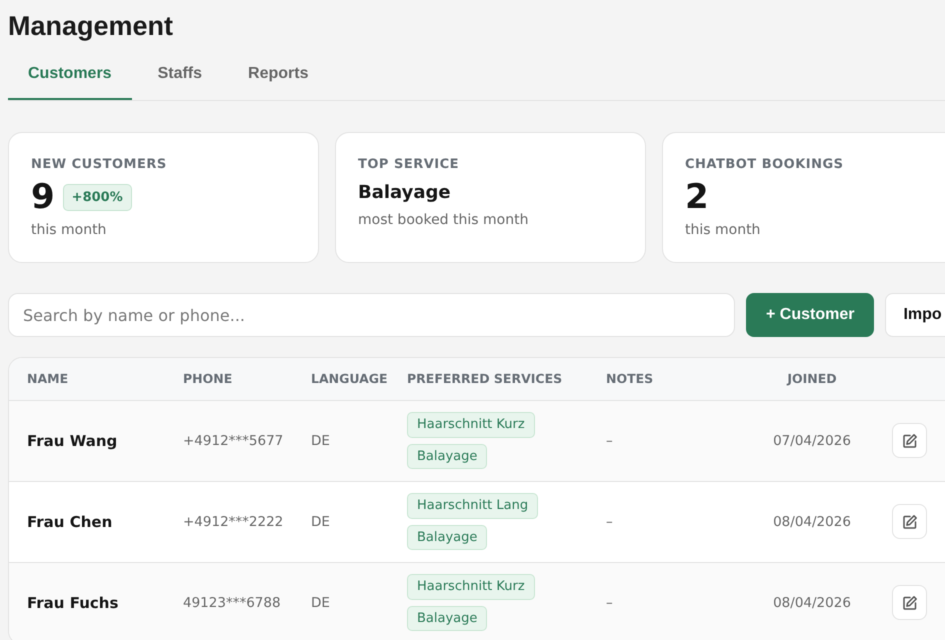 The width and height of the screenshot is (945, 640). What do you see at coordinates (697, 197) in the screenshot?
I see `stat-value: 2` at bounding box center [697, 197].